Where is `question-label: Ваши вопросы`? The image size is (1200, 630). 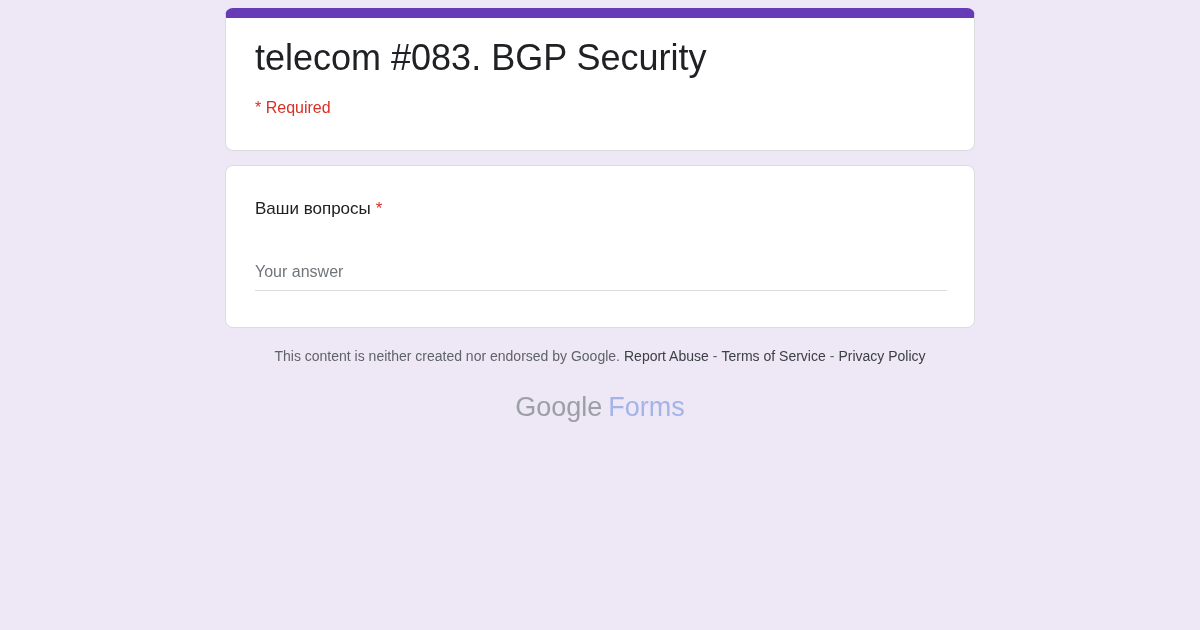 question-label: Ваши вопросы is located at coordinates (313, 209).